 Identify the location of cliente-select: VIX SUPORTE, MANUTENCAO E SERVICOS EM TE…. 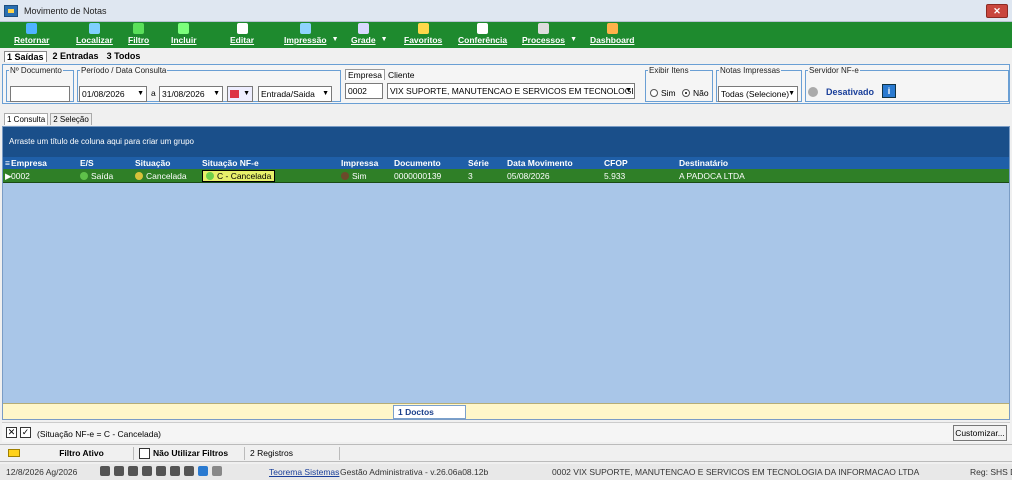
(511, 91).